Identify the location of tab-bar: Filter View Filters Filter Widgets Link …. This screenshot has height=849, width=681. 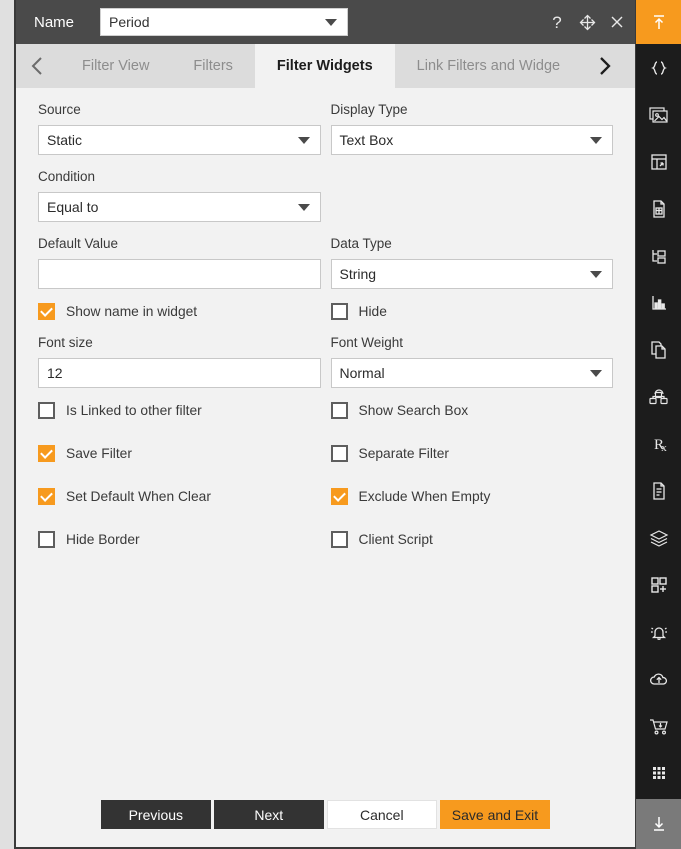
(325, 66).